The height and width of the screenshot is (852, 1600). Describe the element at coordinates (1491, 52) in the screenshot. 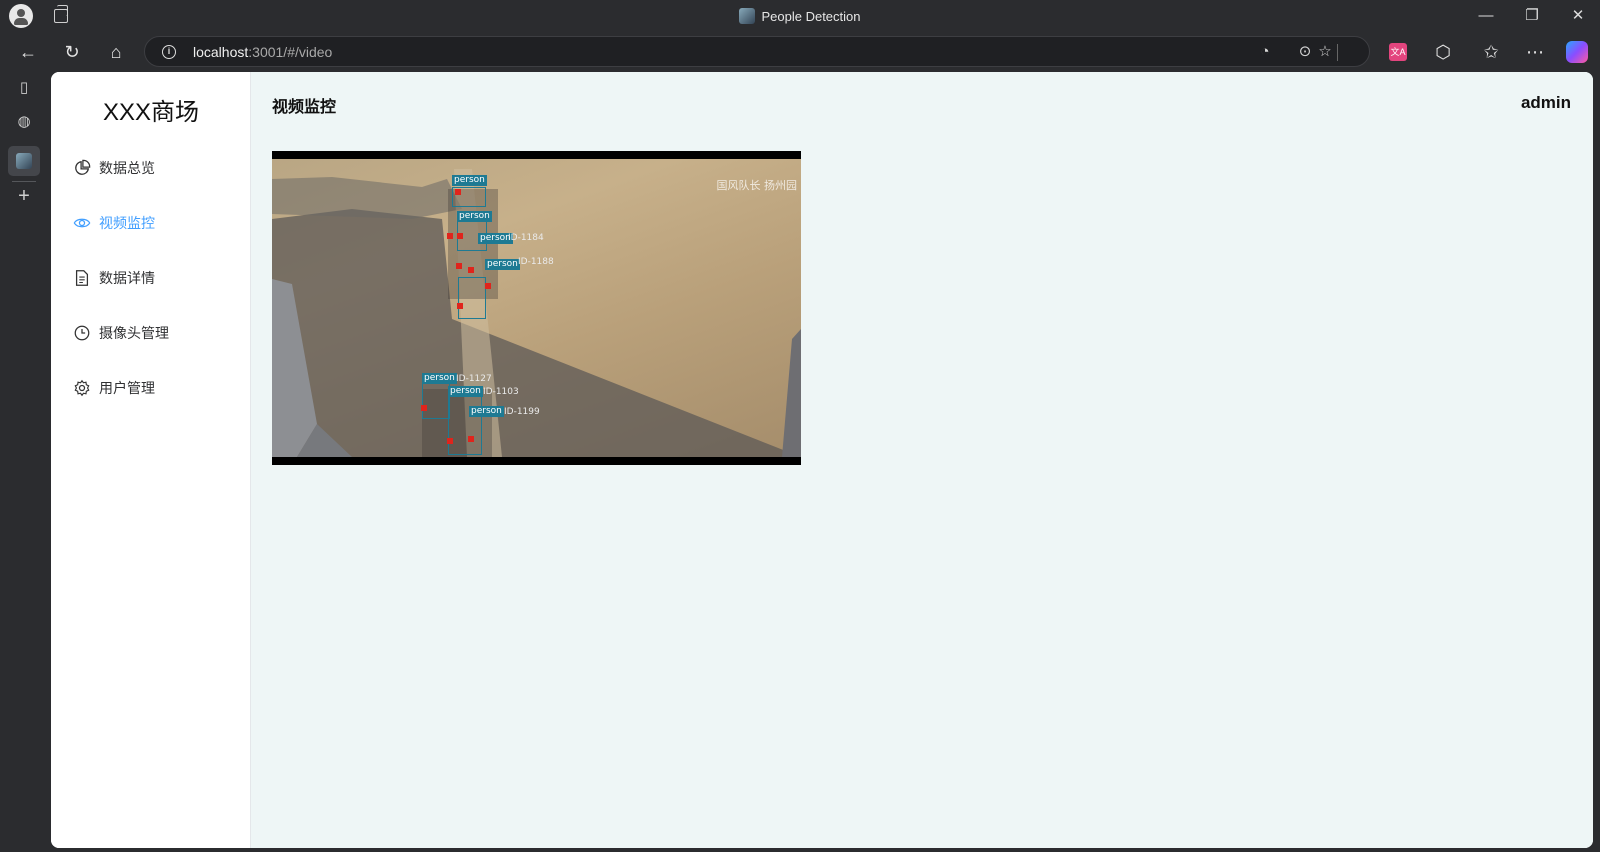

I see `favorites-icon: ✩` at that location.